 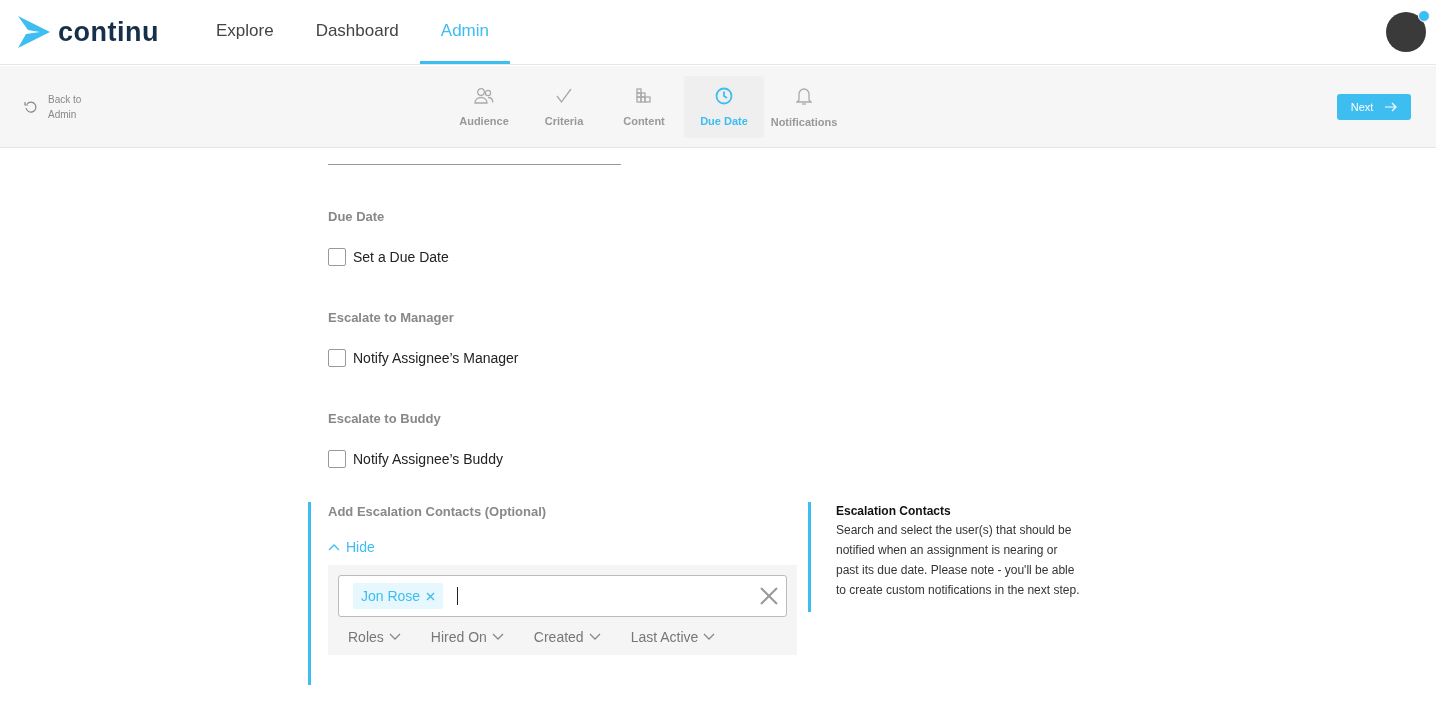 What do you see at coordinates (467, 637) in the screenshot?
I see `filter-dropdown: Hired On` at bounding box center [467, 637].